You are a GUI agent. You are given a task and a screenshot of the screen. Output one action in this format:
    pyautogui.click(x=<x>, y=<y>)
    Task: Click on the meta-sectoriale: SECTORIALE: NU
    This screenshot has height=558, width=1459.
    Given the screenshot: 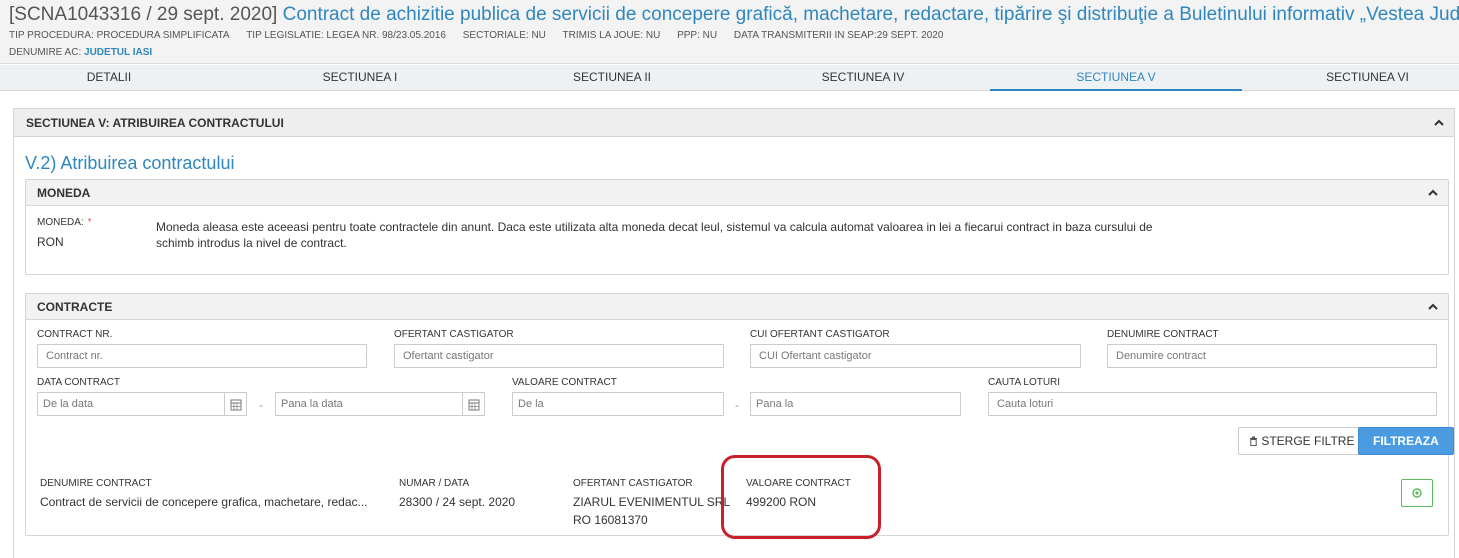 What is the action you would take?
    pyautogui.click(x=504, y=35)
    